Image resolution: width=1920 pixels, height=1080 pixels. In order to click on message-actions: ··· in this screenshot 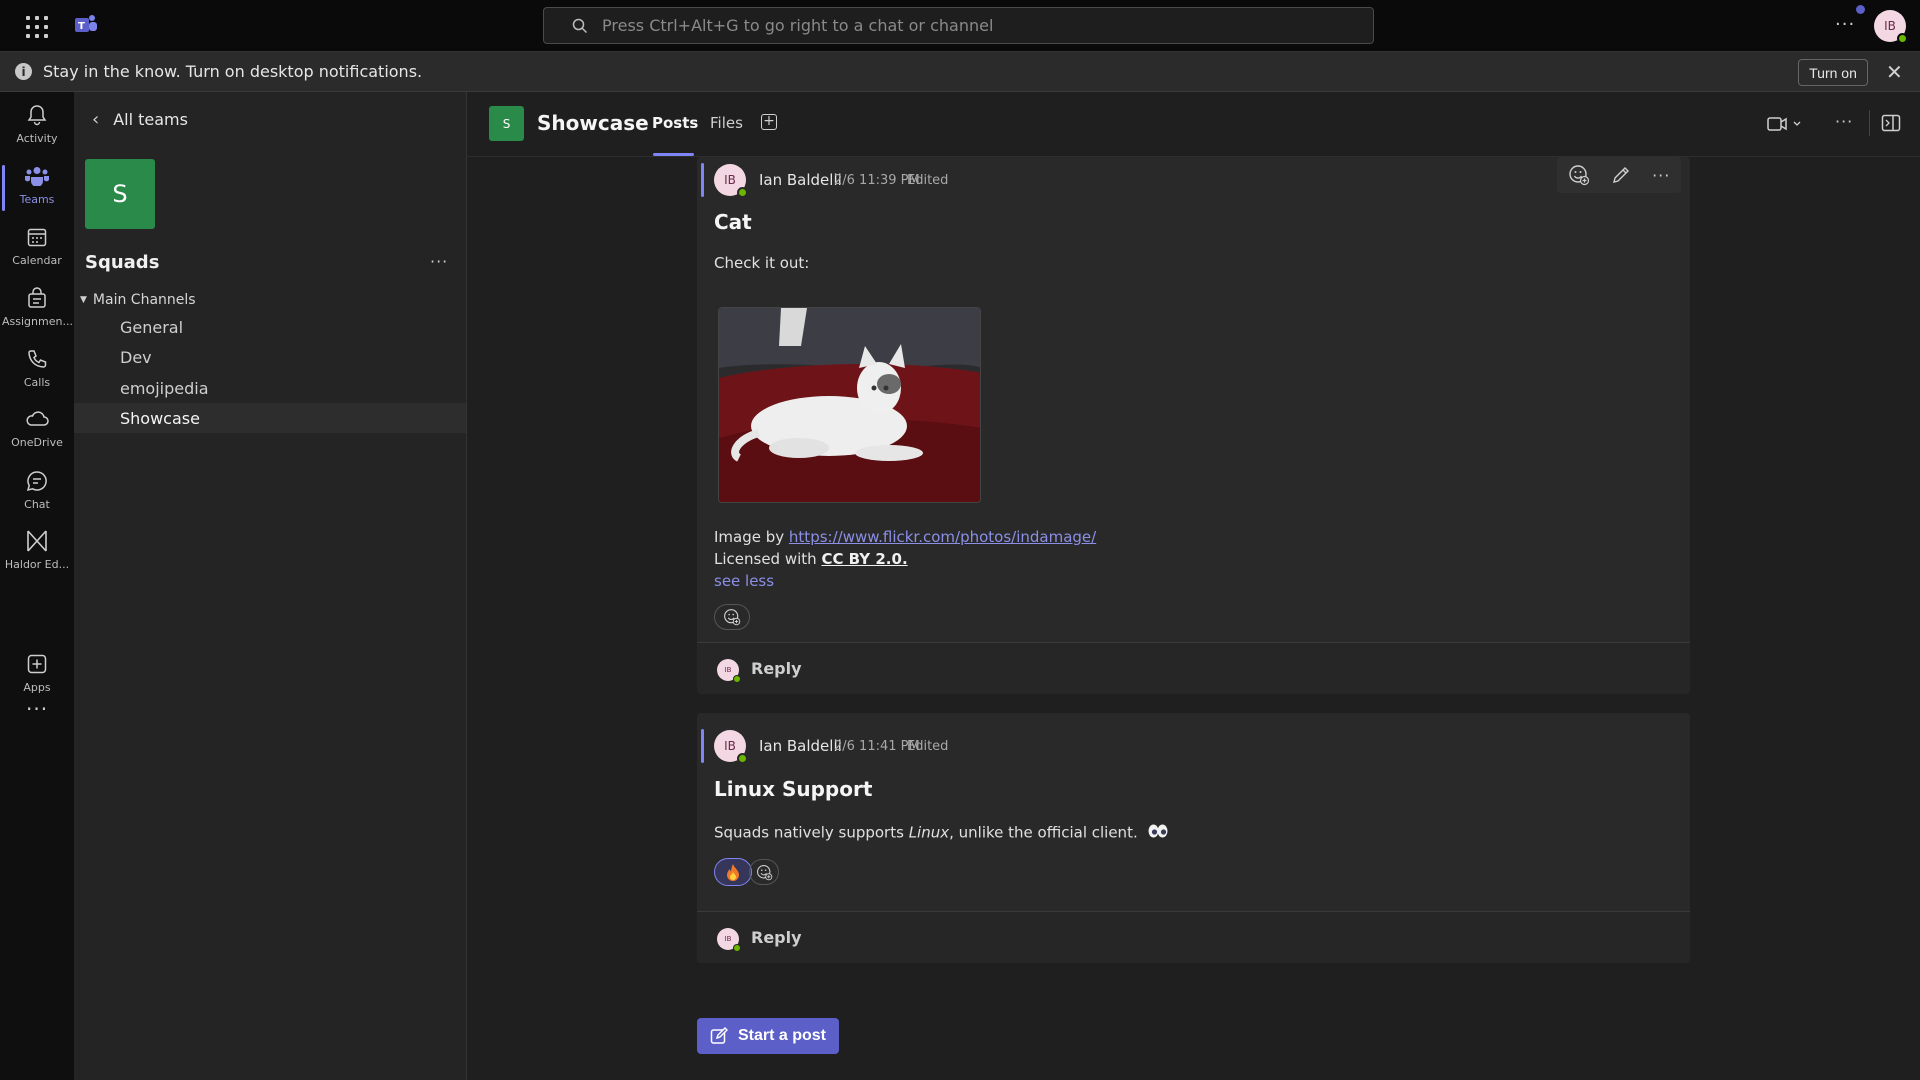, I will do `click(1619, 175)`.